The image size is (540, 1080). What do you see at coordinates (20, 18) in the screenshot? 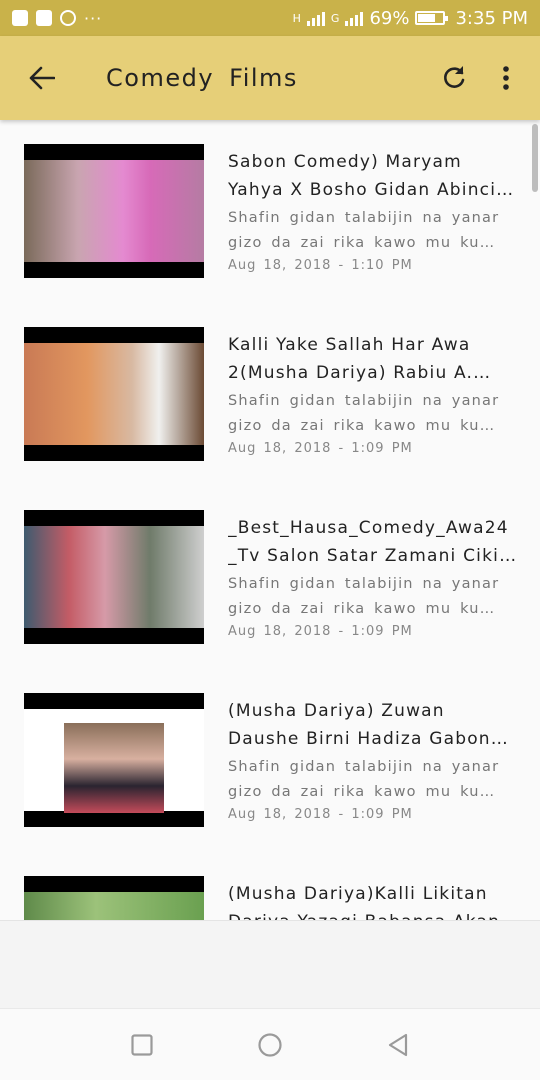
I see `facebook-icon` at bounding box center [20, 18].